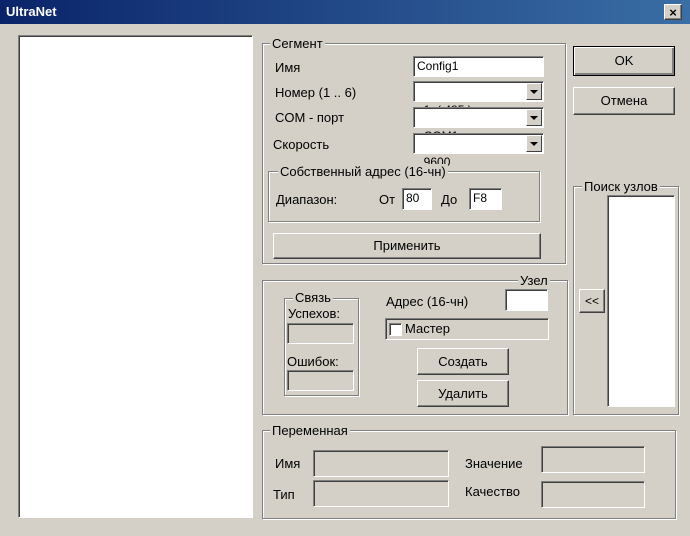 This screenshot has height=536, width=690. Describe the element at coordinates (478, 151) in the screenshot. I see `speed-select: 9600` at that location.